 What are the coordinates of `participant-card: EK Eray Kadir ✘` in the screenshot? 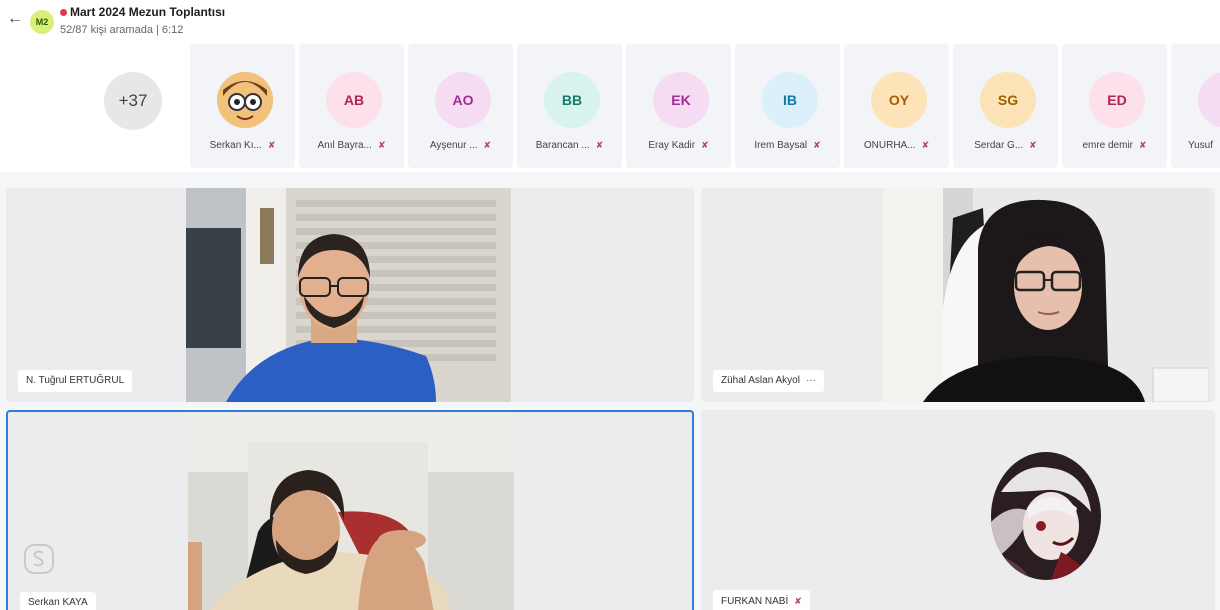 It's located at (678, 106).